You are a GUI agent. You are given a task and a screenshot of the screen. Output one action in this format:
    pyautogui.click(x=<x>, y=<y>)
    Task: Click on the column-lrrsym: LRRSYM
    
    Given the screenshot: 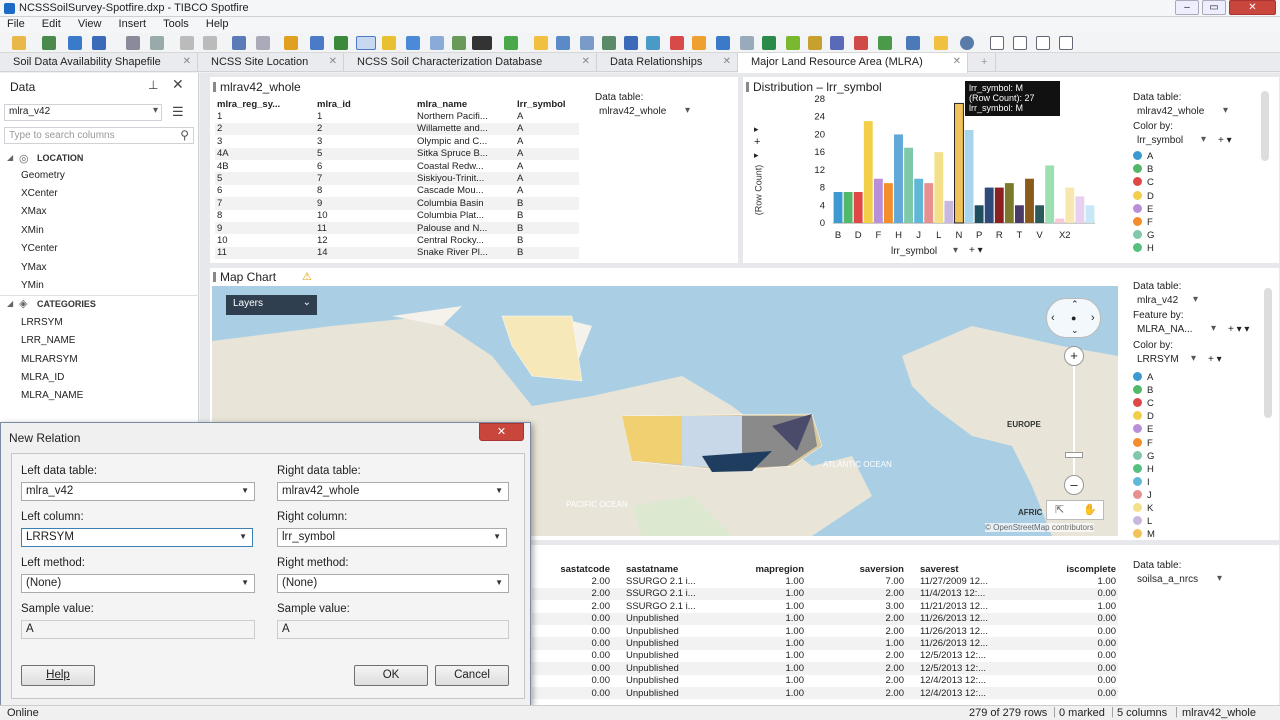 What is the action you would take?
    pyautogui.click(x=42, y=322)
    